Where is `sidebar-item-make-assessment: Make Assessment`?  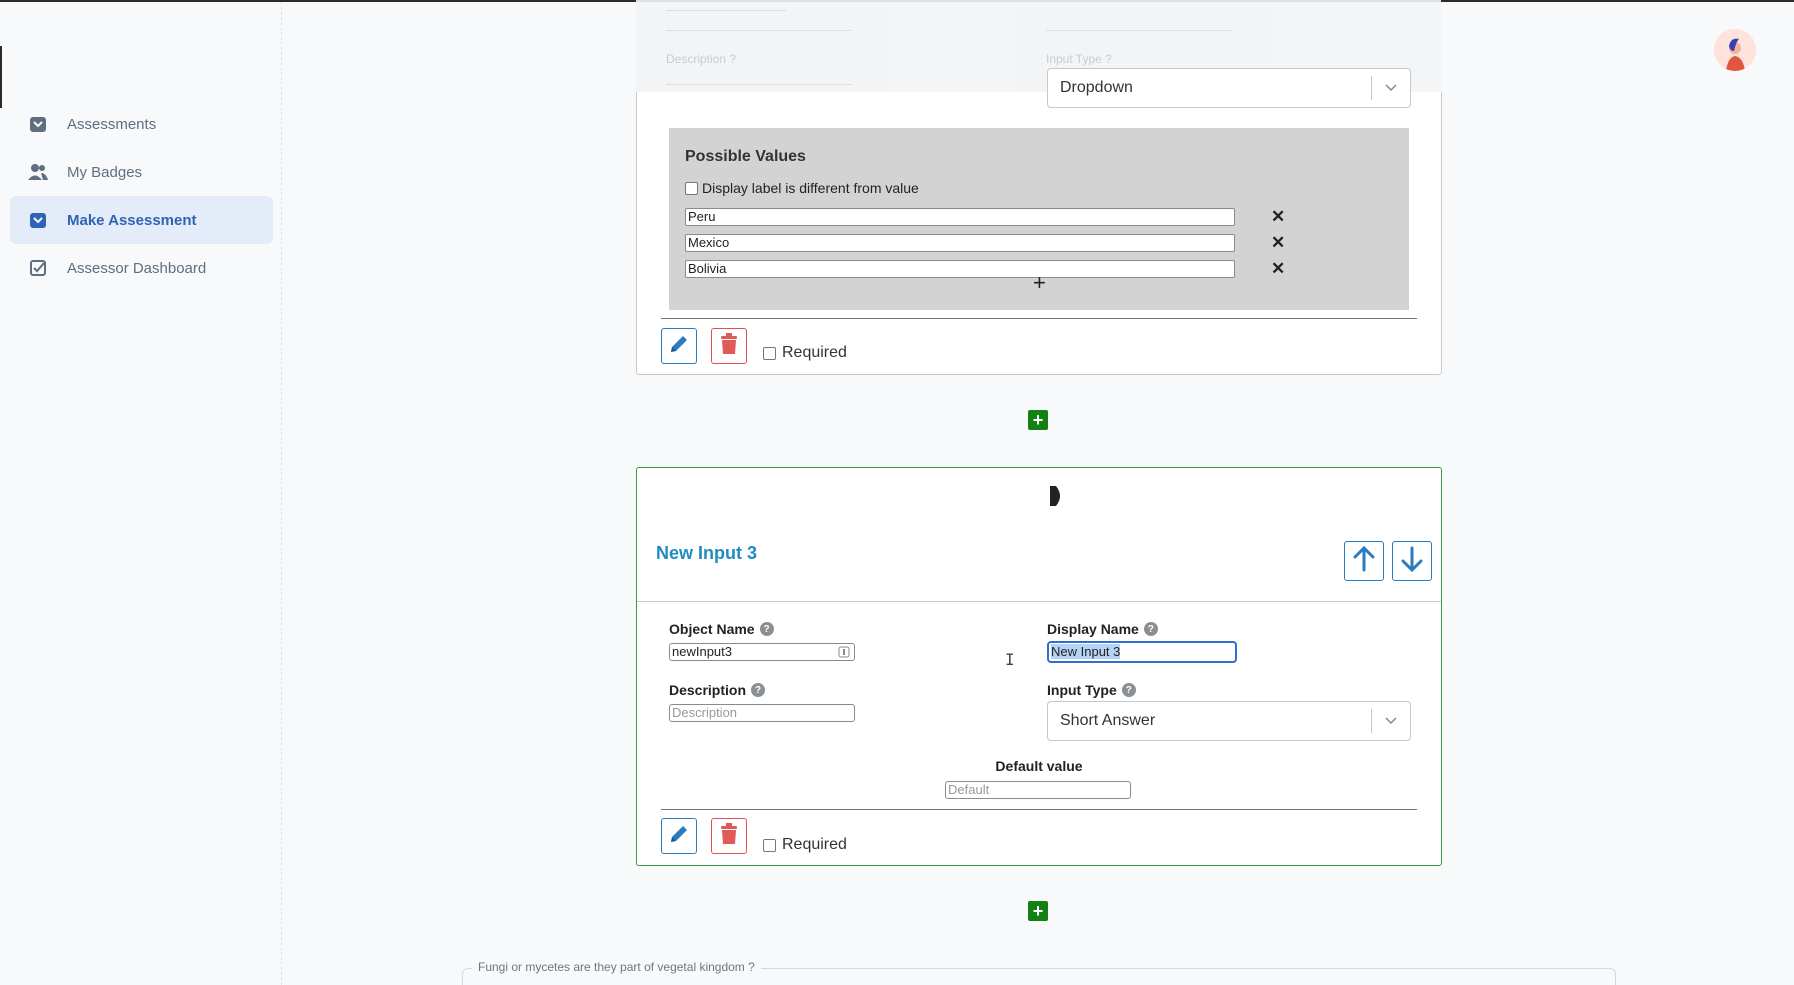
sidebar-item-make-assessment: Make Assessment is located at coordinates (141, 220).